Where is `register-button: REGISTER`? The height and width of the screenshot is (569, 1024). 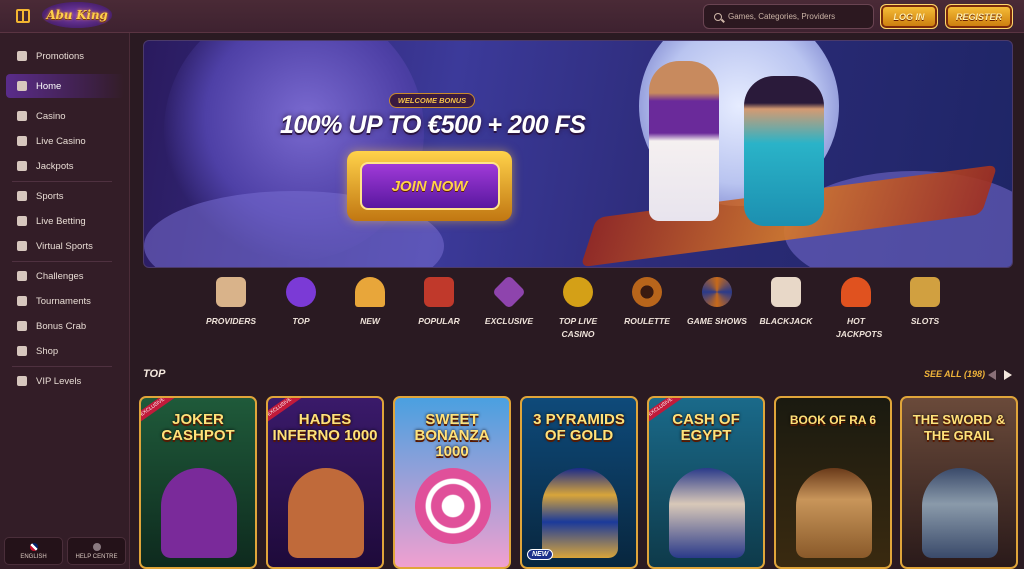 register-button: REGISTER is located at coordinates (979, 16).